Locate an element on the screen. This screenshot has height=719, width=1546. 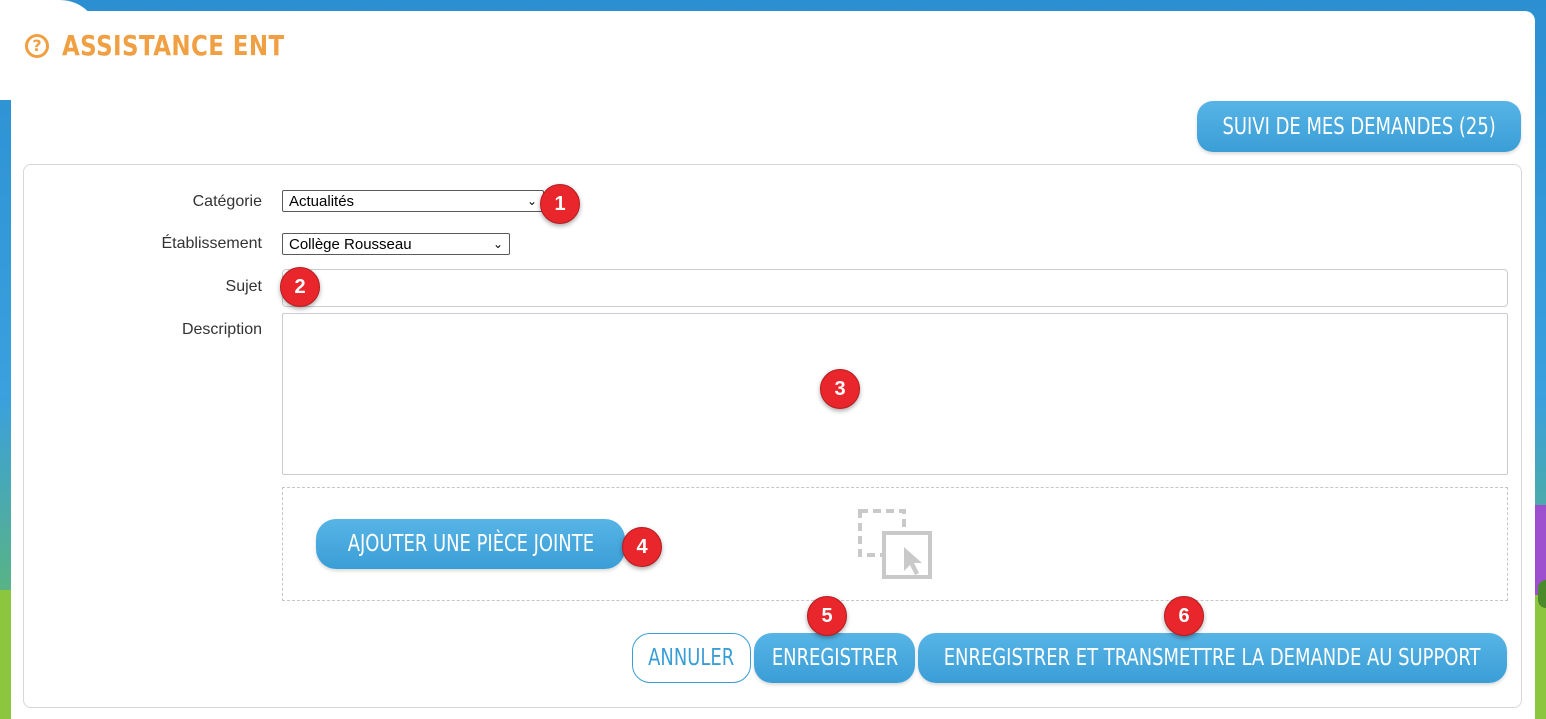
track-requests-button: SUIVI DE MES DEMANDES (25) is located at coordinates (1359, 126).